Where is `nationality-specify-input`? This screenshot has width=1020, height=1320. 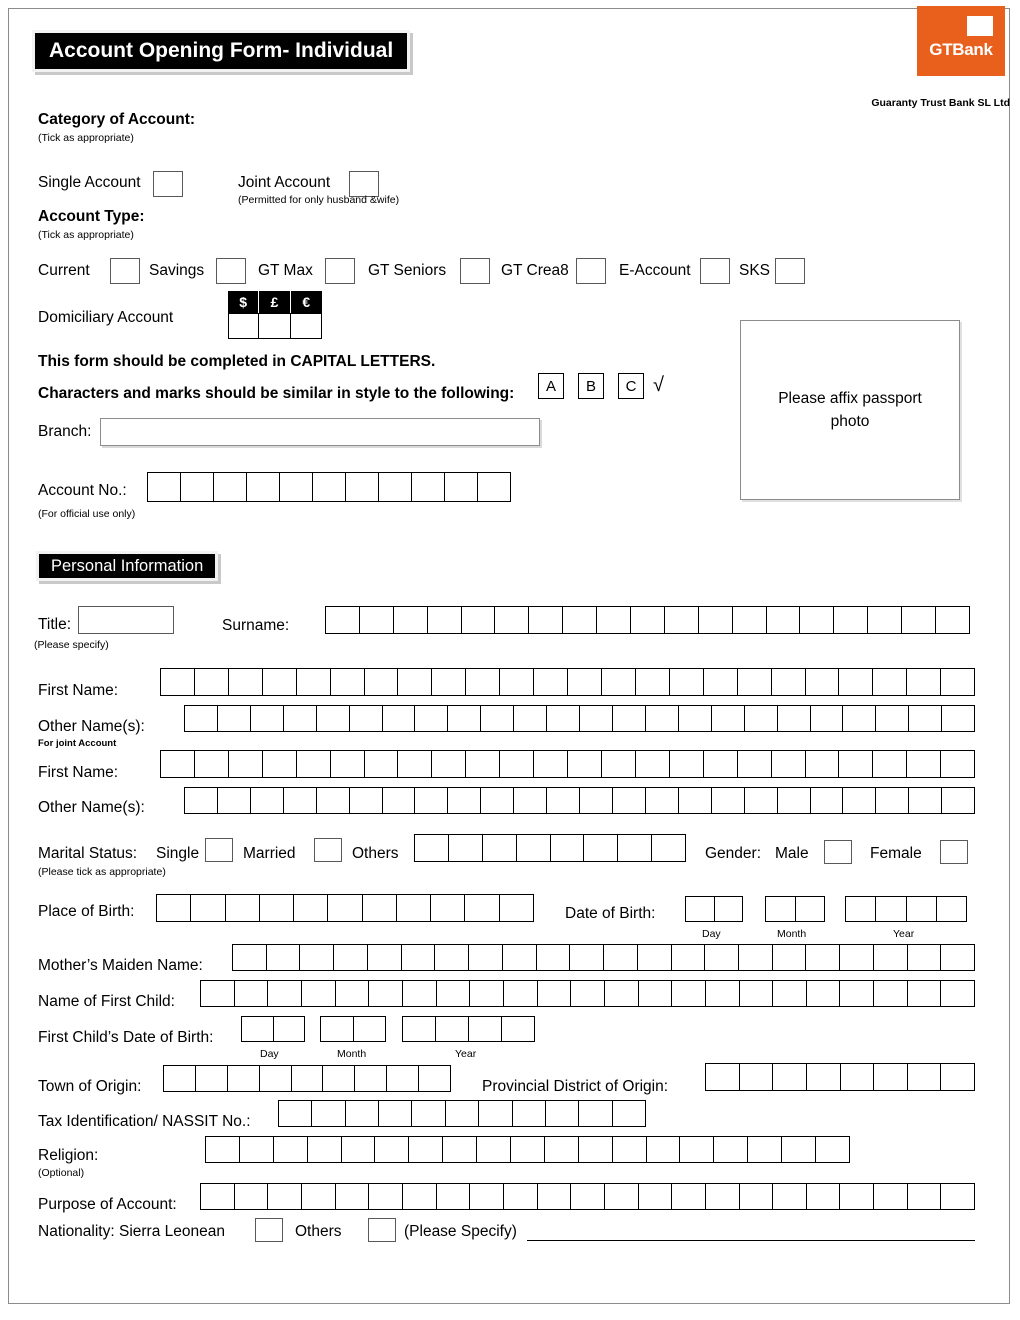 nationality-specify-input is located at coordinates (751, 1231).